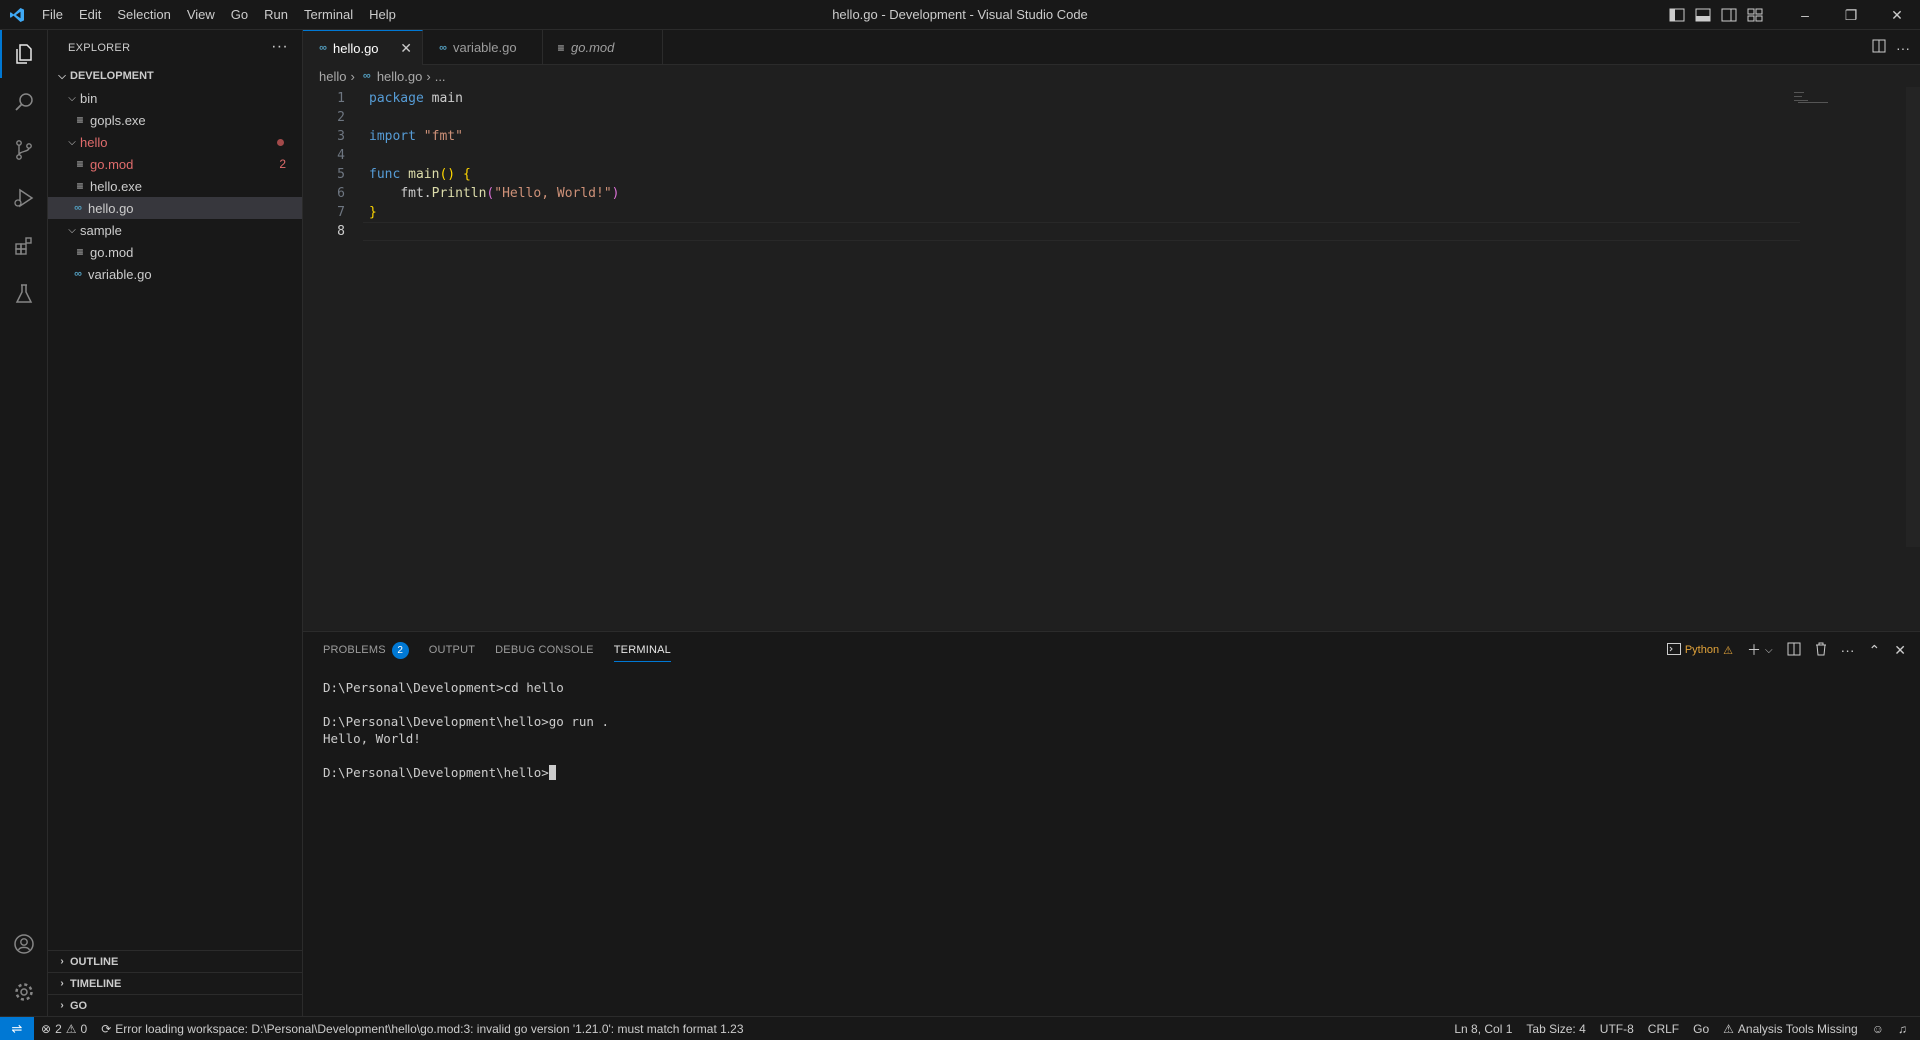 This screenshot has width=1920, height=1040. What do you see at coordinates (1111, 98) in the screenshot?
I see `code-line: 1 package main` at bounding box center [1111, 98].